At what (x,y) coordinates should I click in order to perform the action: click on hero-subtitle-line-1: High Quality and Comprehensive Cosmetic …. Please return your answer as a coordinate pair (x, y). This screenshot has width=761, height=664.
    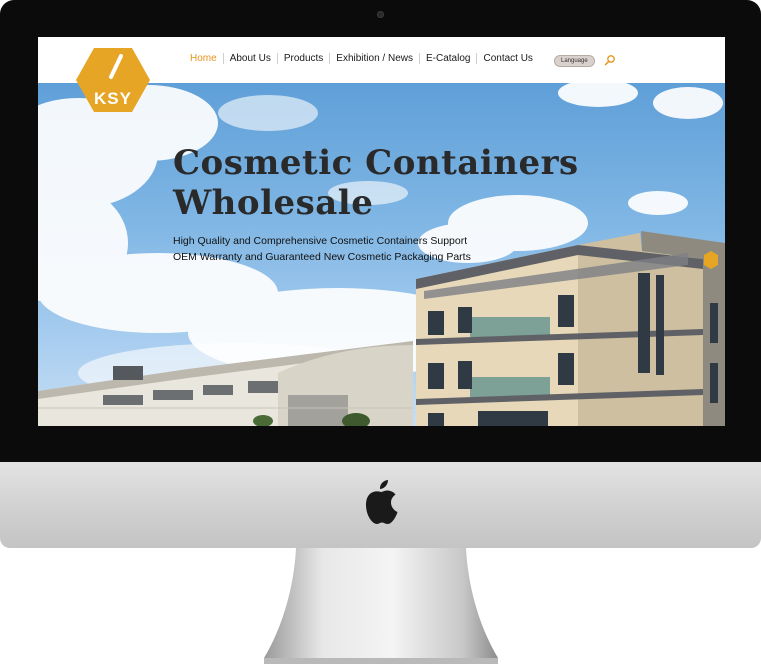
    Looking at the image, I should click on (320, 241).